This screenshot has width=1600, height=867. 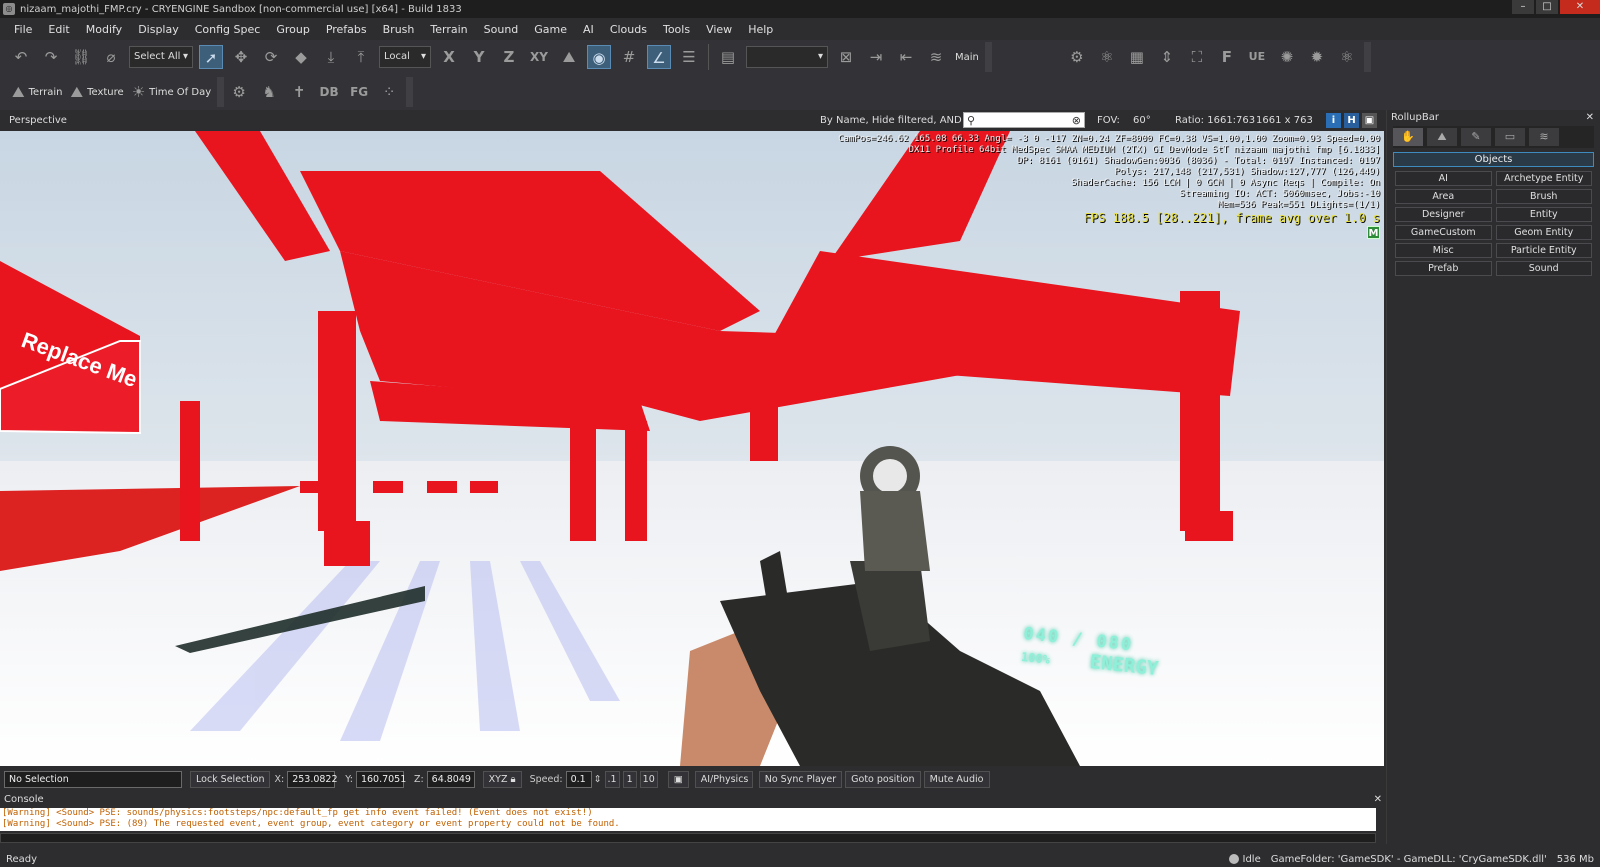 I want to click on object-type-misc: Misc, so click(x=1443, y=250).